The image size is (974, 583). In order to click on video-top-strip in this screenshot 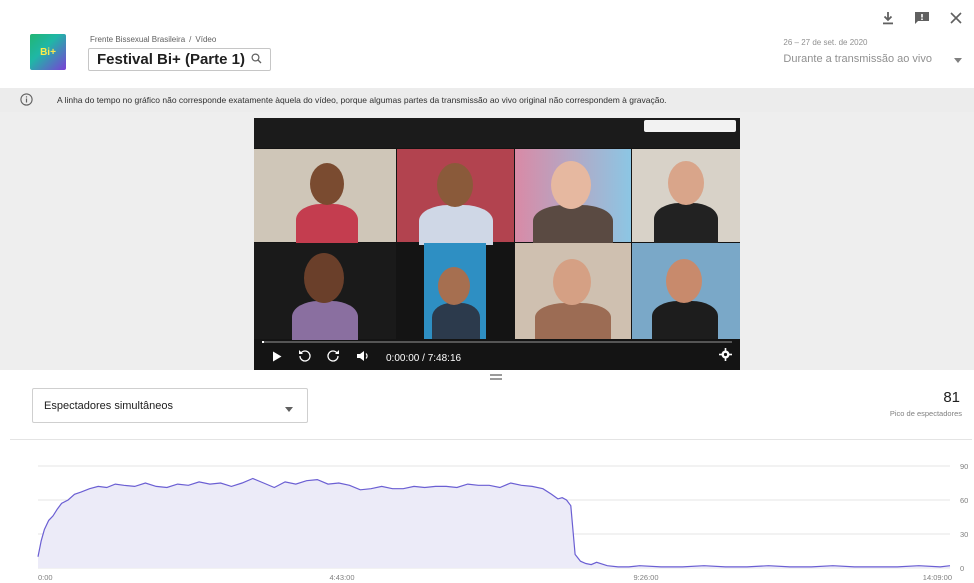, I will do `click(497, 133)`.